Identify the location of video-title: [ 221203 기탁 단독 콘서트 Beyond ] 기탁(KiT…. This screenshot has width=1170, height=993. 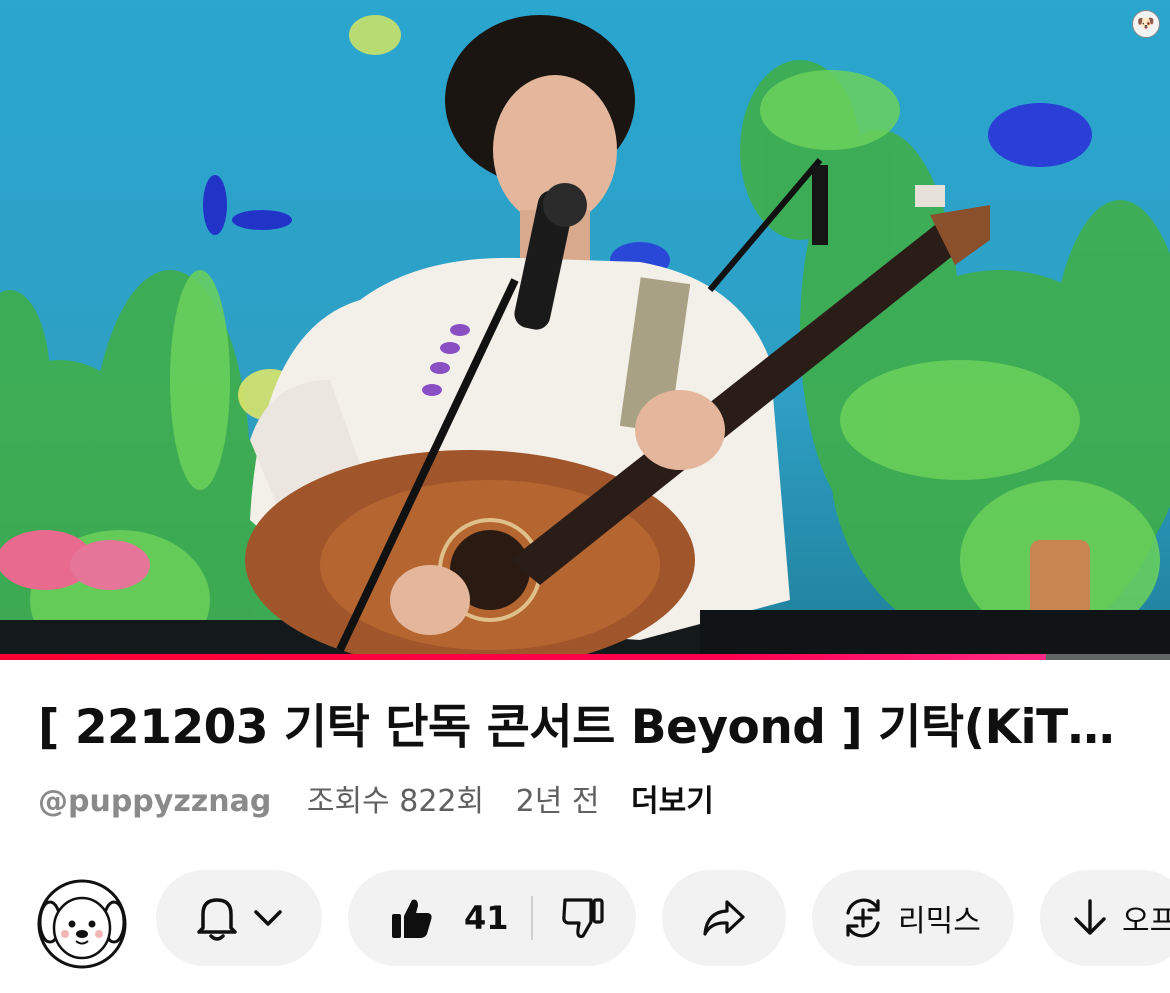
(583, 728).